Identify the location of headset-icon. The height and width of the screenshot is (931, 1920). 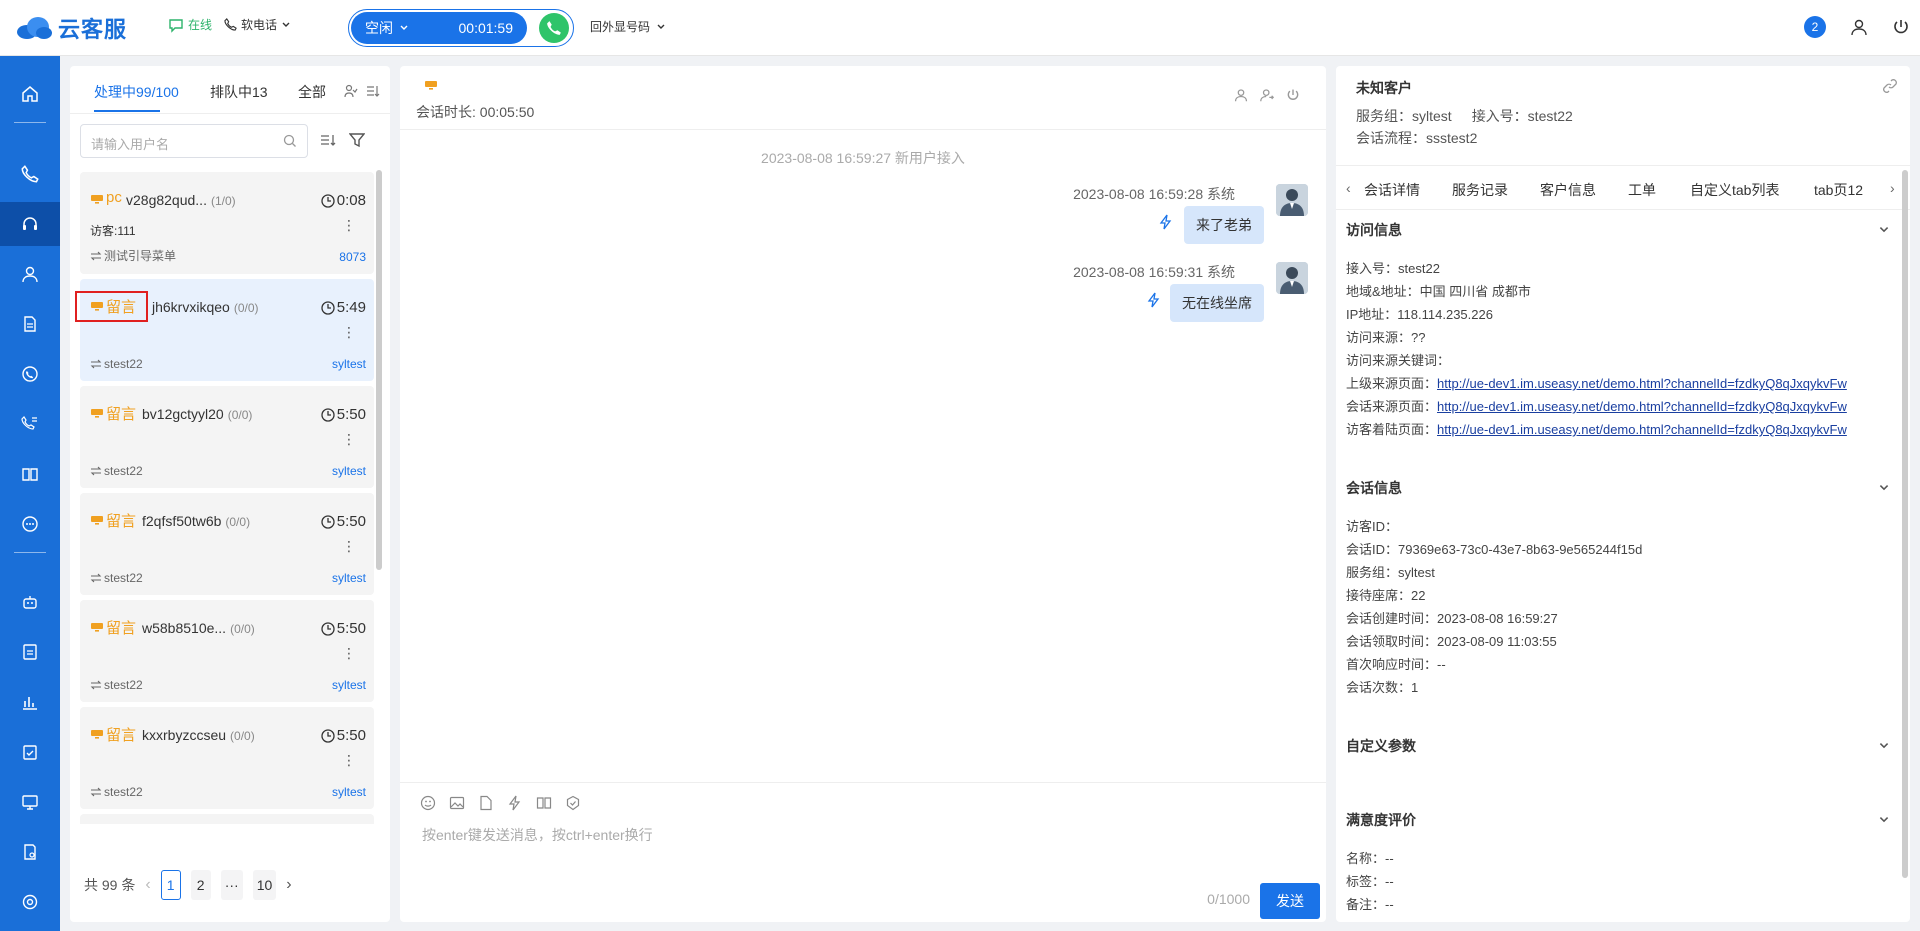
(30, 223).